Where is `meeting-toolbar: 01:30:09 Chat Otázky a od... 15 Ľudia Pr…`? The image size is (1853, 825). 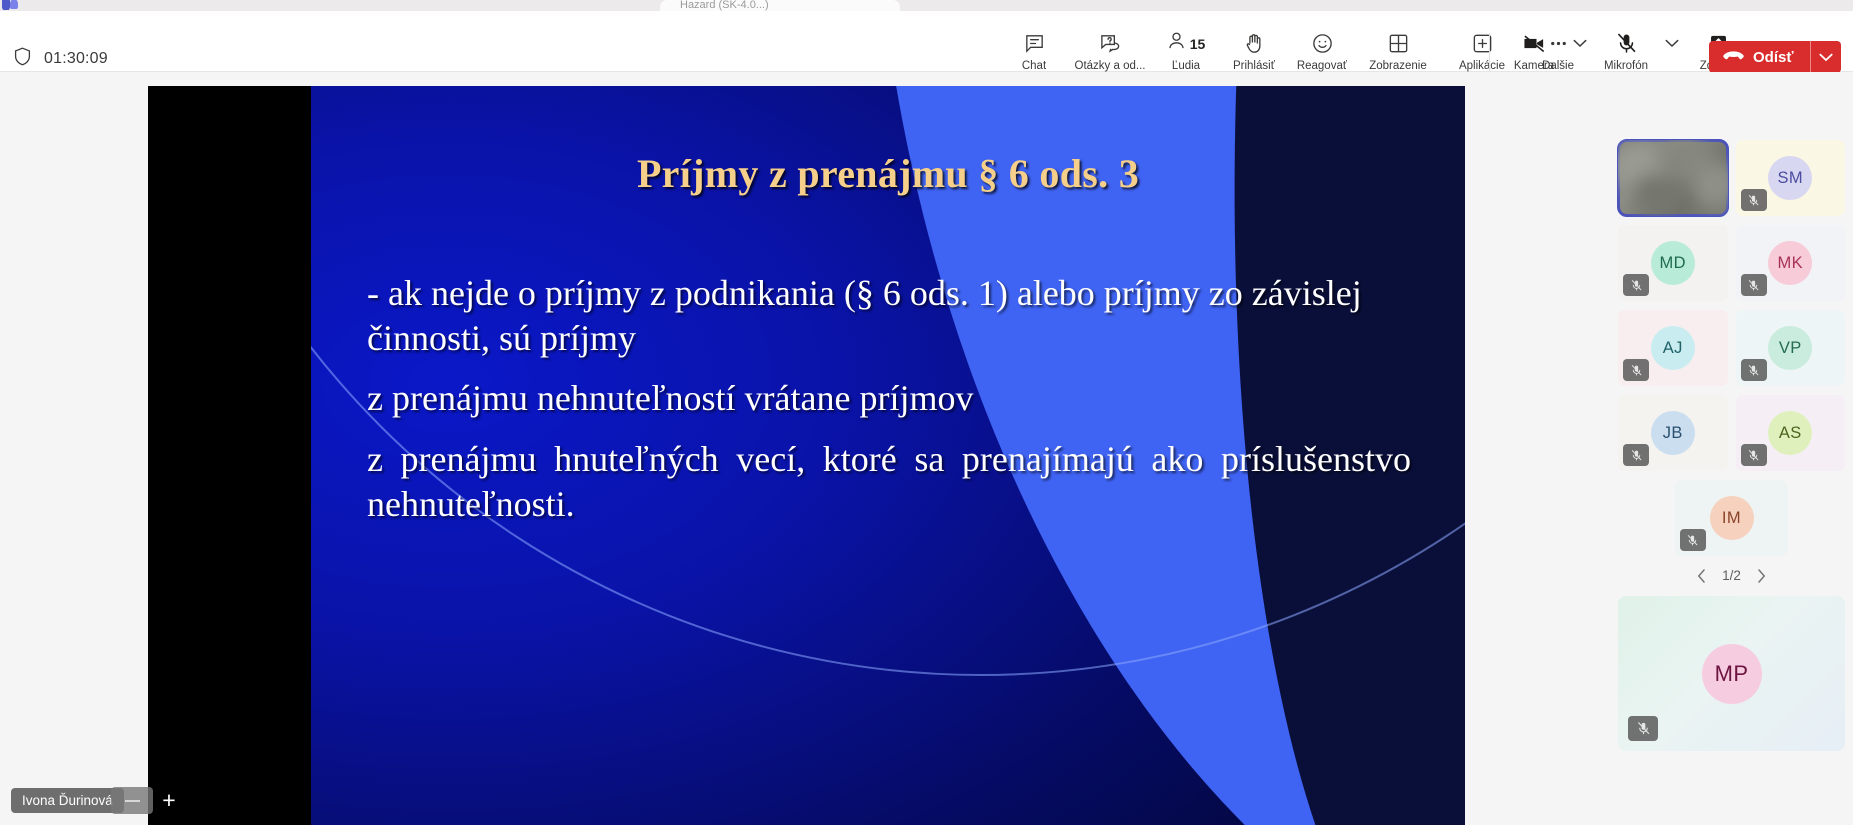 meeting-toolbar: 01:30:09 Chat Otázky a od... 15 Ľudia Pr… is located at coordinates (926, 42).